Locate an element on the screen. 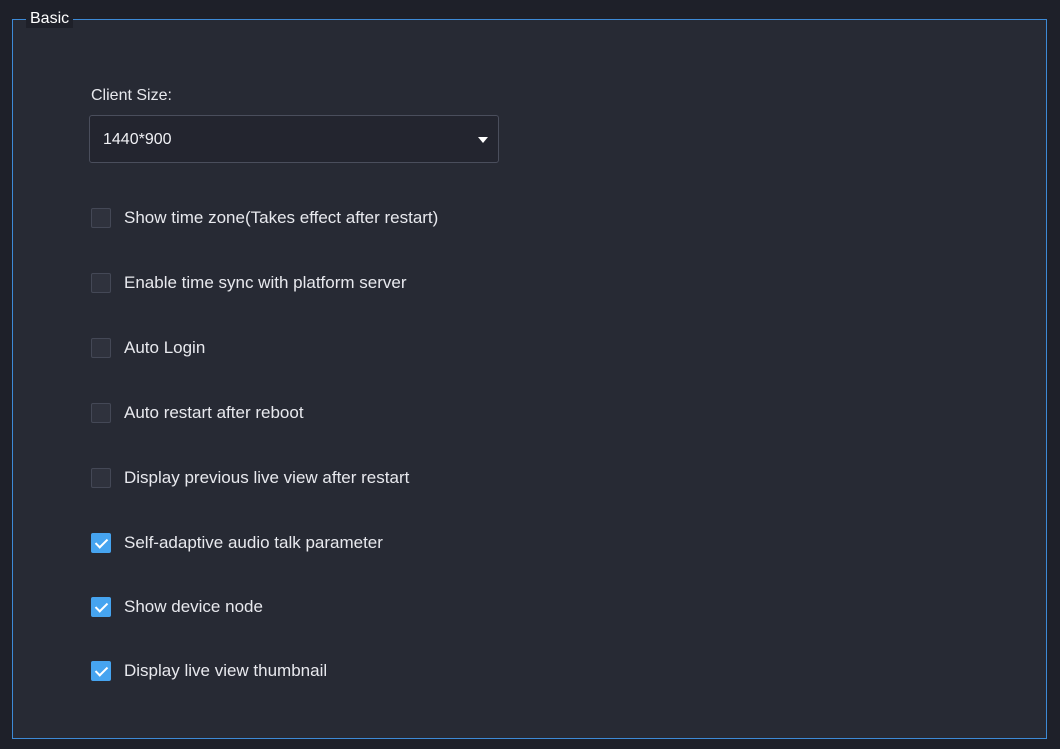 The width and height of the screenshot is (1060, 749). option-label: Display previous live view after restart is located at coordinates (267, 477).